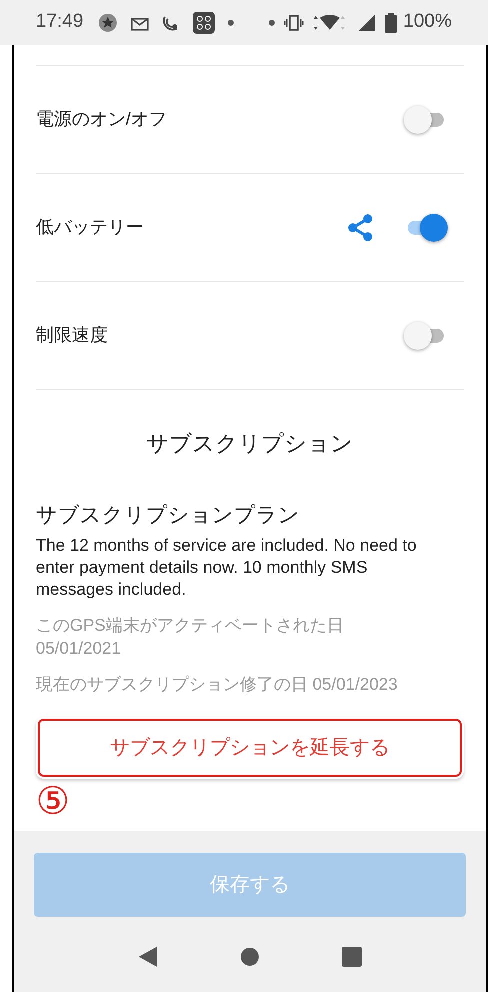 This screenshot has width=488, height=992. Describe the element at coordinates (90, 227) in the screenshot. I see `setting-label: 低バッテリー` at that location.